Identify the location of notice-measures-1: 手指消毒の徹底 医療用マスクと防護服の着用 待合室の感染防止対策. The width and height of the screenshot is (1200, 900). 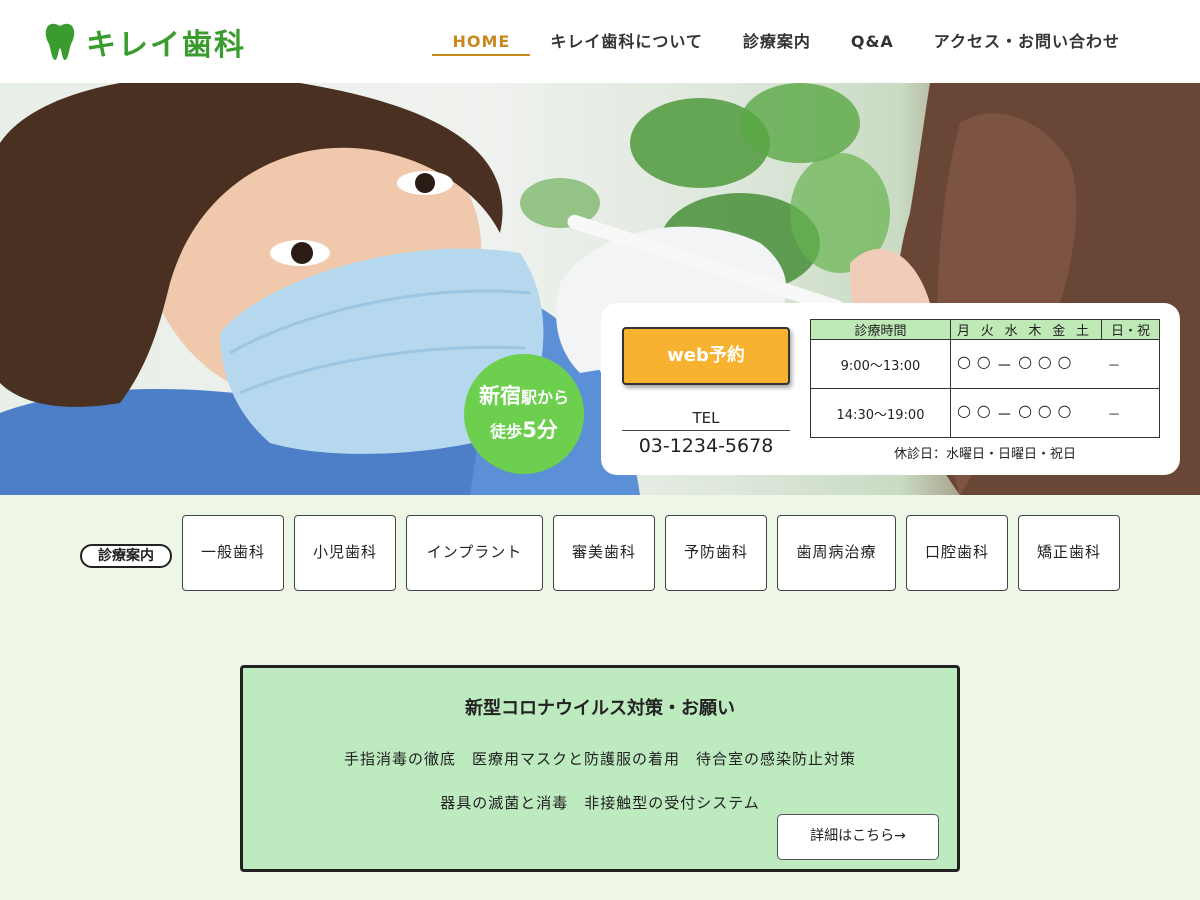
(599, 759).